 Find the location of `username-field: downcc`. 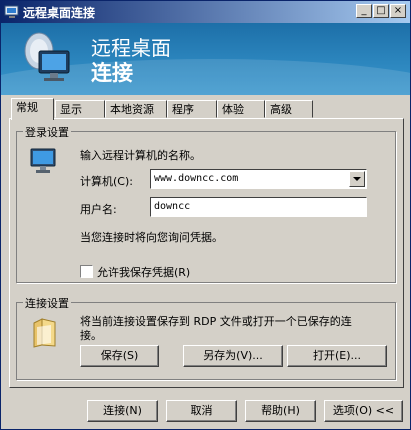

username-field: downcc is located at coordinates (258, 207).